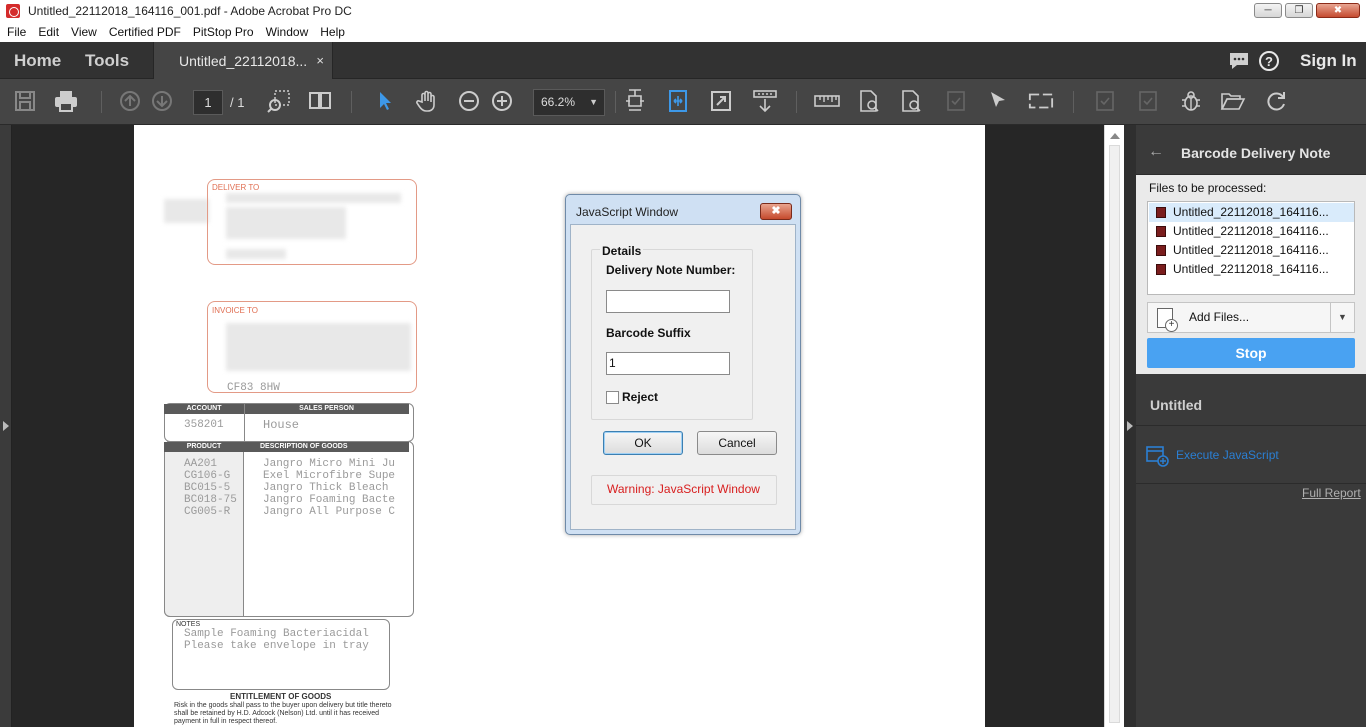 The height and width of the screenshot is (727, 1366). I want to click on page-total: / 1, so click(237, 102).